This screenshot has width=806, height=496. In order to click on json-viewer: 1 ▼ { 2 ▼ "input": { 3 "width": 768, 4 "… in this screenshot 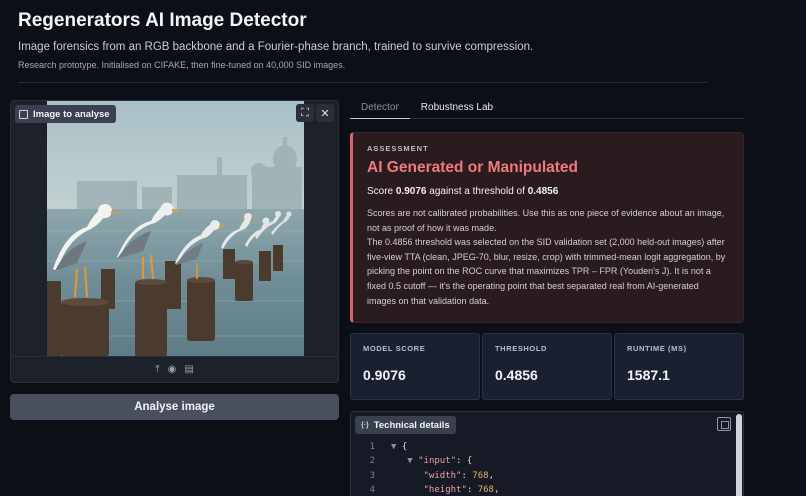, I will do `click(541, 468)`.